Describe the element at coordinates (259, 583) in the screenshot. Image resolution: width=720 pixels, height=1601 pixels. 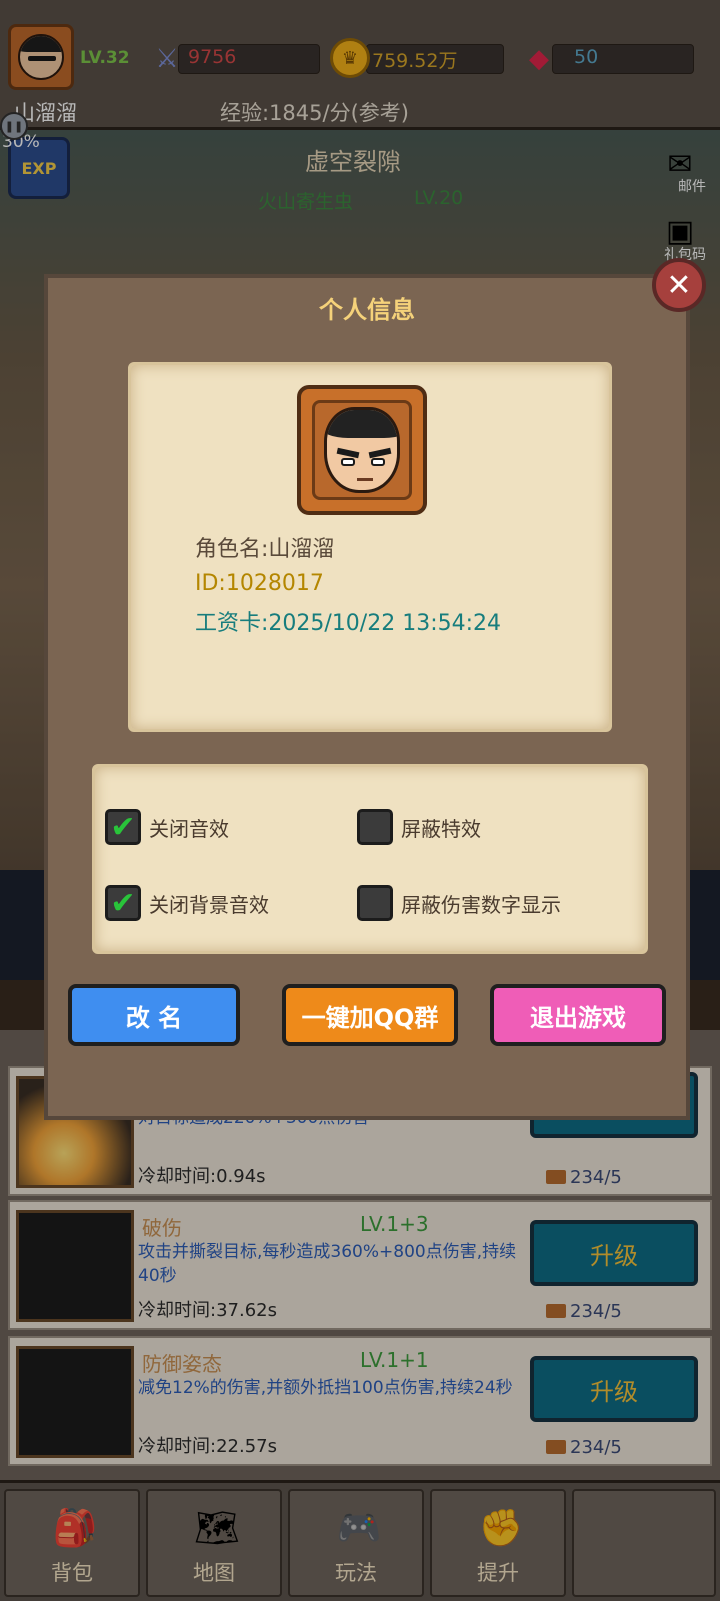
I see `player-id: ID:1028017` at that location.